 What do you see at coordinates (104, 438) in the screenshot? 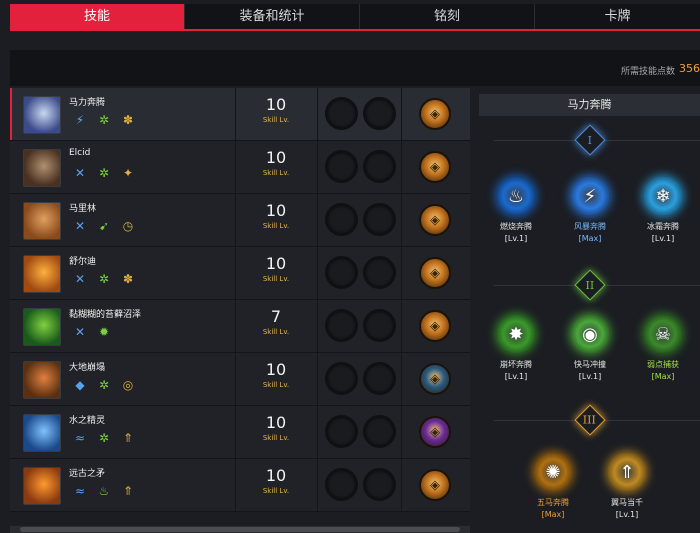
I see `tripod-icons: ≈ ✲ ⇑` at bounding box center [104, 438].